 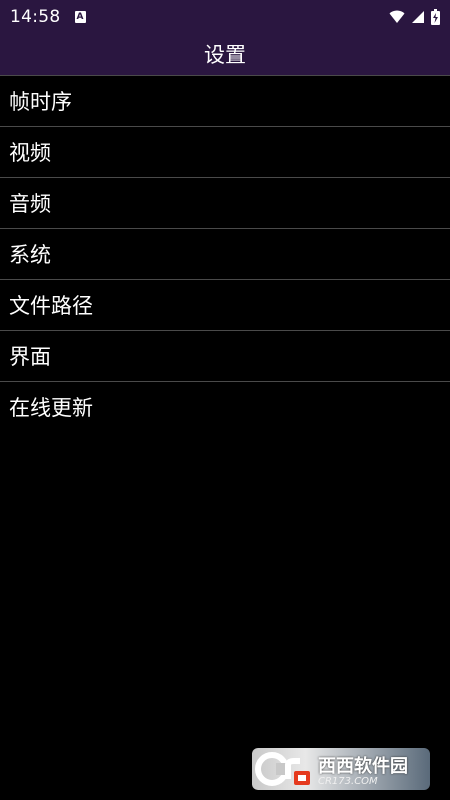 I want to click on watermark-text: 西西软件园 CR173.COM, so click(x=361, y=769).